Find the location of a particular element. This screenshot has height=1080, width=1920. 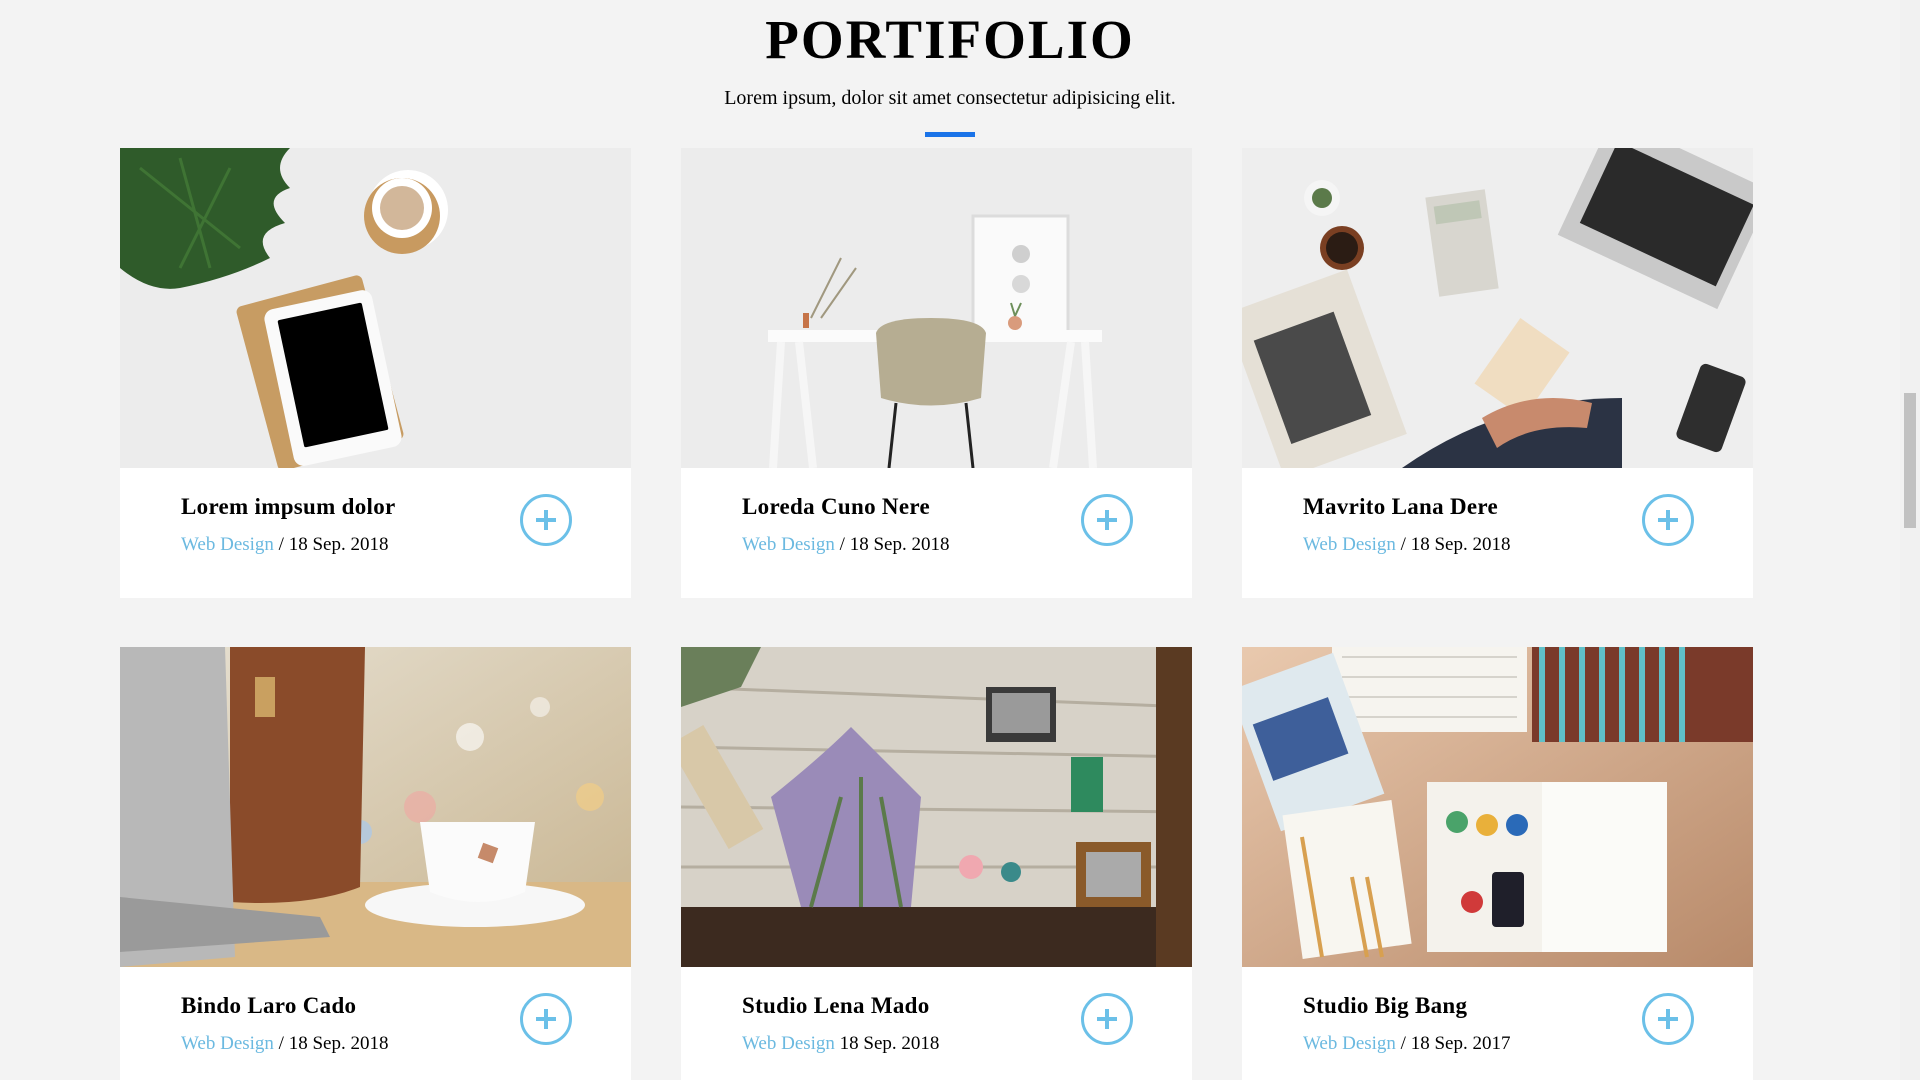

card-title: Loreda Cuno Nere is located at coordinates (836, 506).